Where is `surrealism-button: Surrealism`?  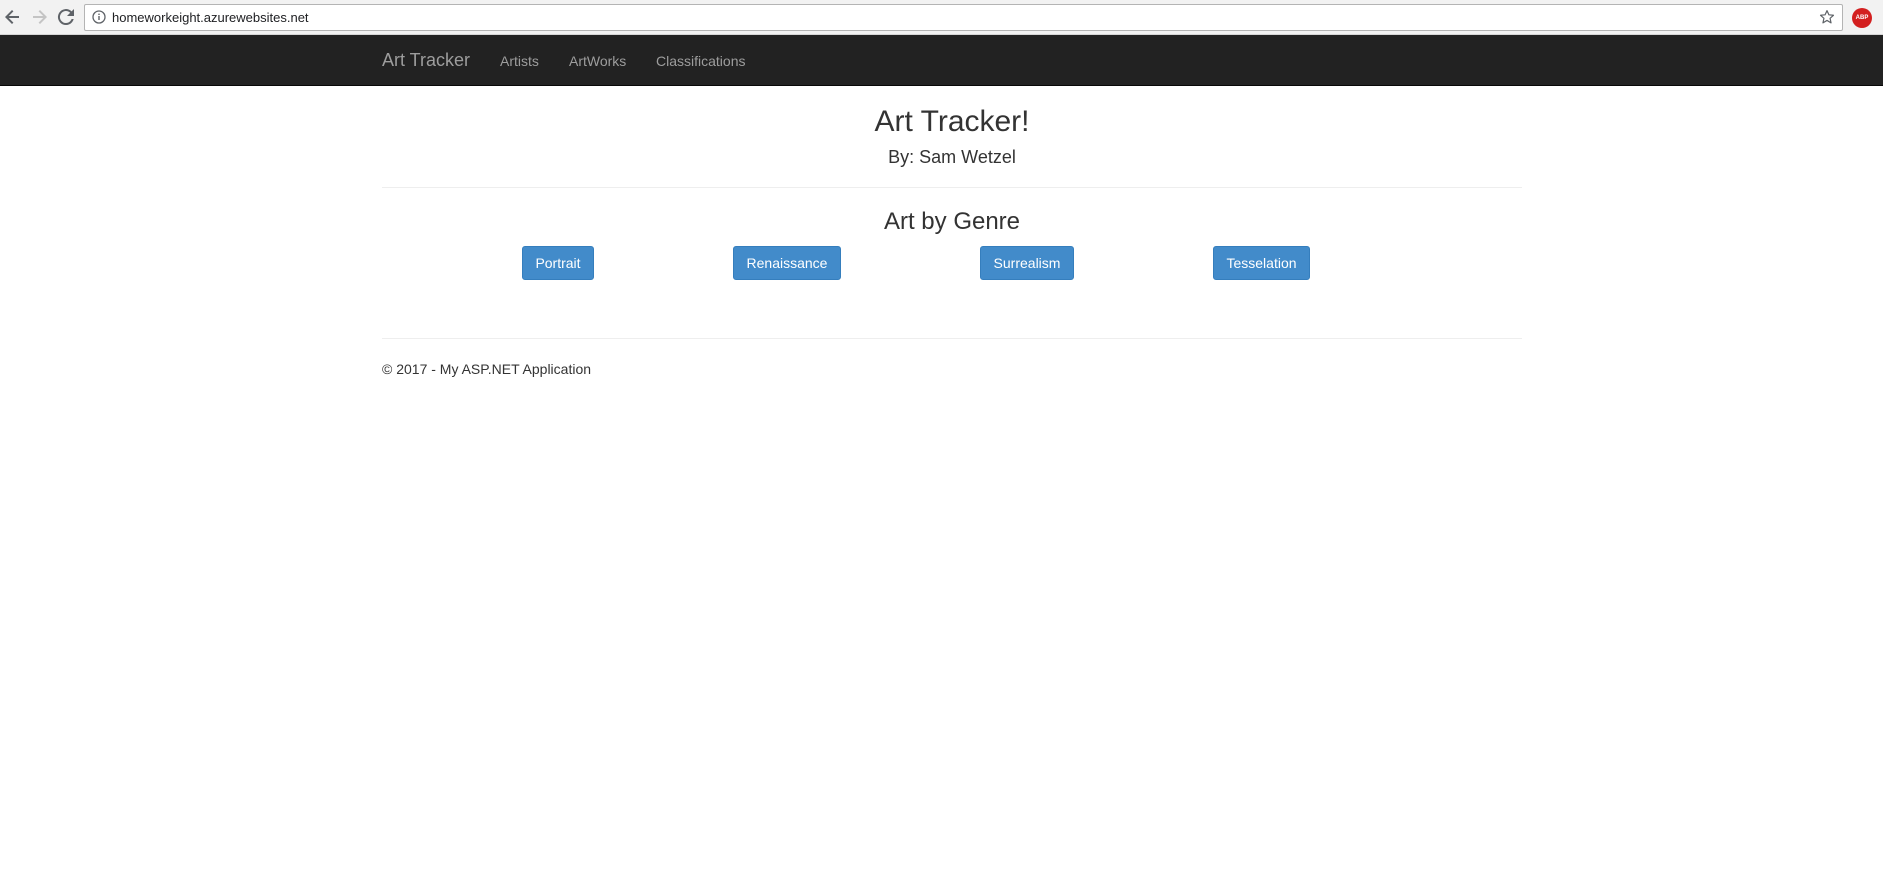 surrealism-button: Surrealism is located at coordinates (1027, 263).